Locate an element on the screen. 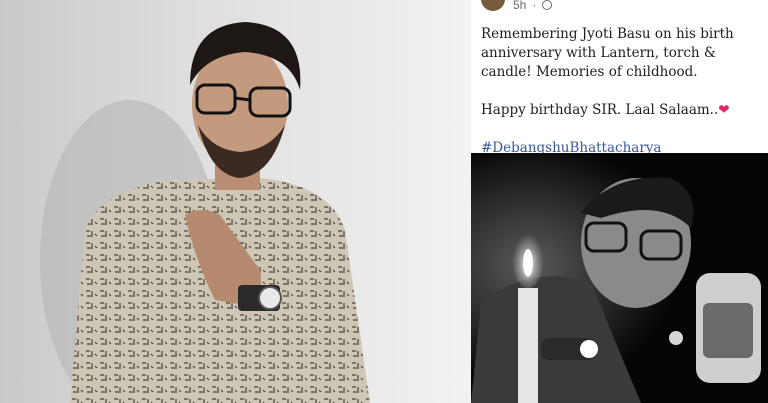  globe-icon is located at coordinates (547, 5).